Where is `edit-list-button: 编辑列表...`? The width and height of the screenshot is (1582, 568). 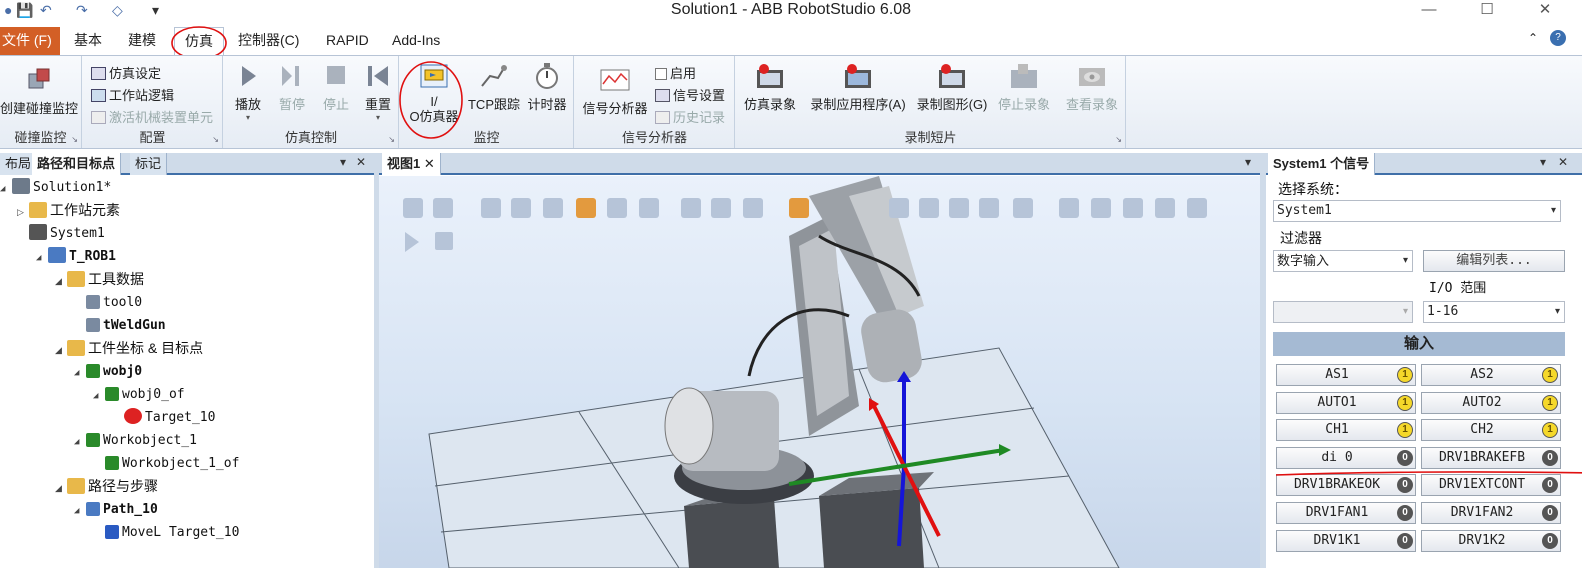
edit-list-button: 编辑列表... is located at coordinates (1494, 261).